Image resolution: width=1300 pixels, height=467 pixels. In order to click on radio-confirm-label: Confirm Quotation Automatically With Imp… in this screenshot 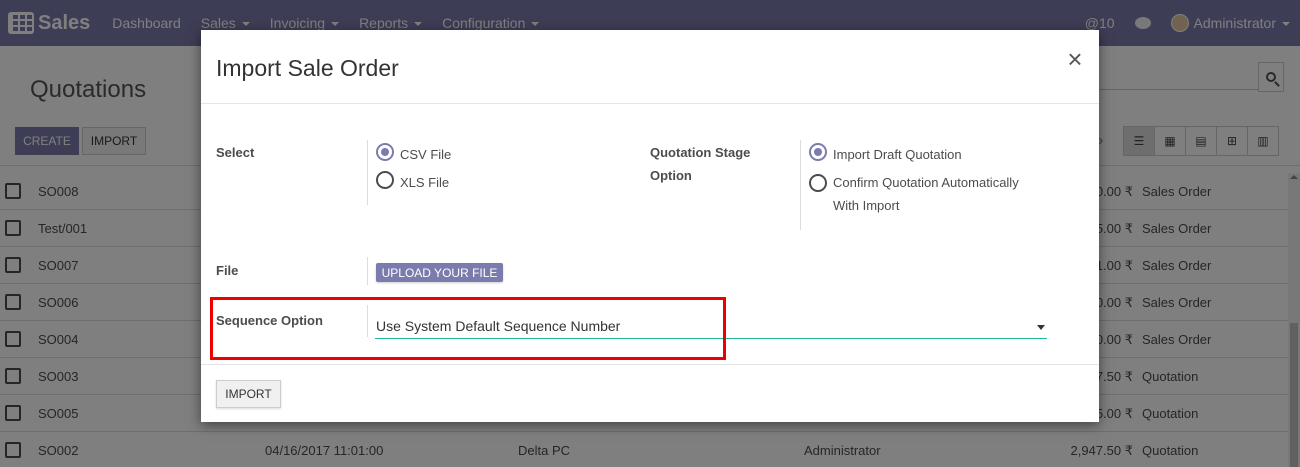, I will do `click(926, 194)`.